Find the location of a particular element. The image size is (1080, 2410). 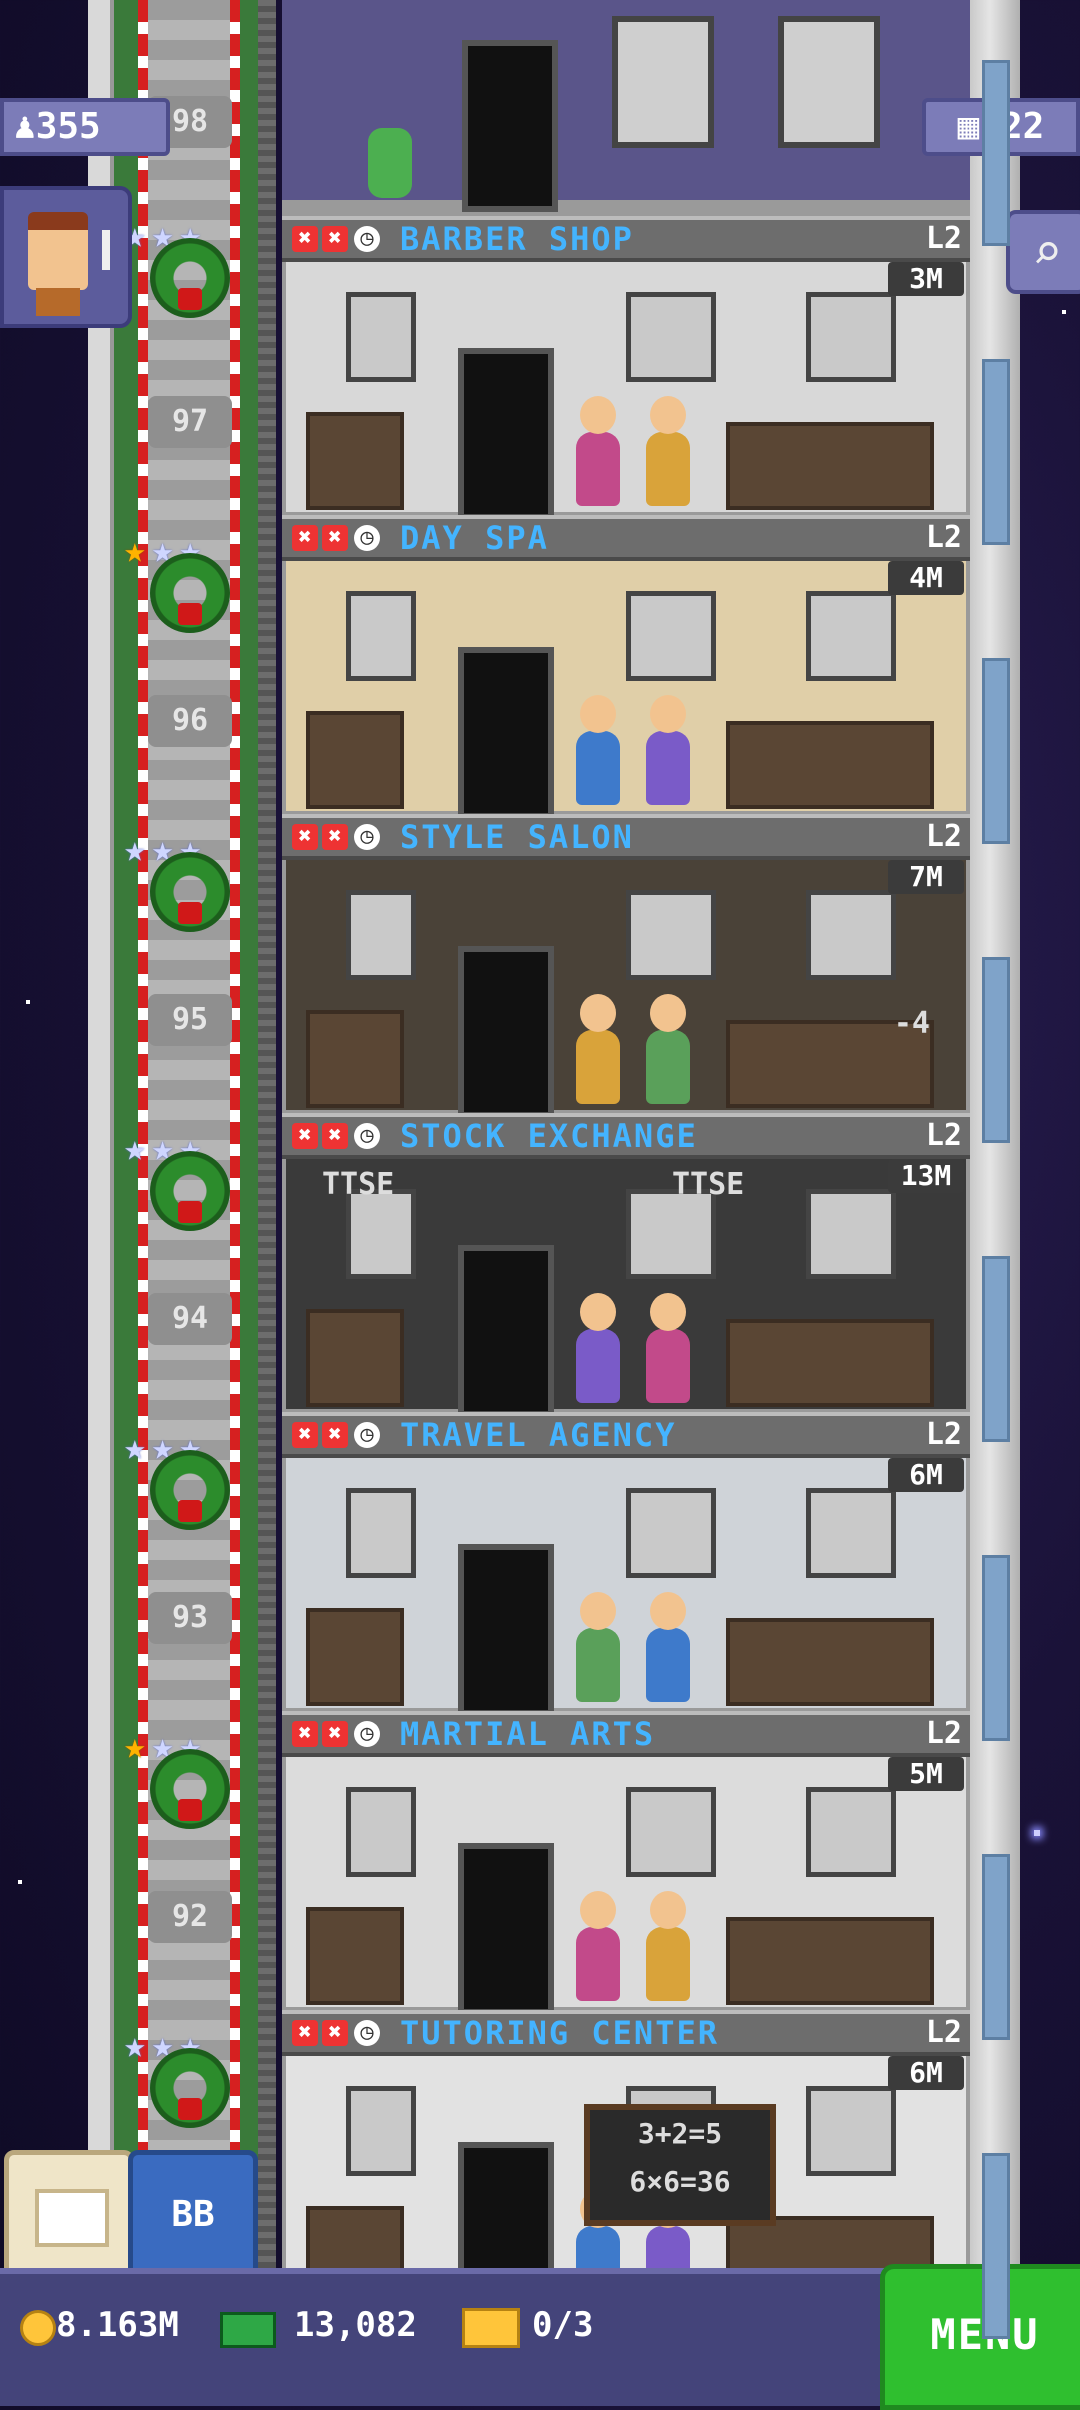

income-badge: 7M is located at coordinates (926, 877).